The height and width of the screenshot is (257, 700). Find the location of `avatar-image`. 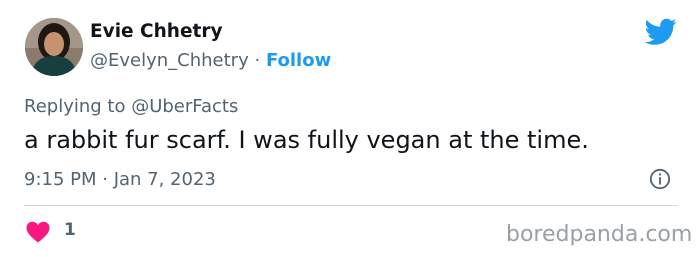

avatar-image is located at coordinates (54, 47).